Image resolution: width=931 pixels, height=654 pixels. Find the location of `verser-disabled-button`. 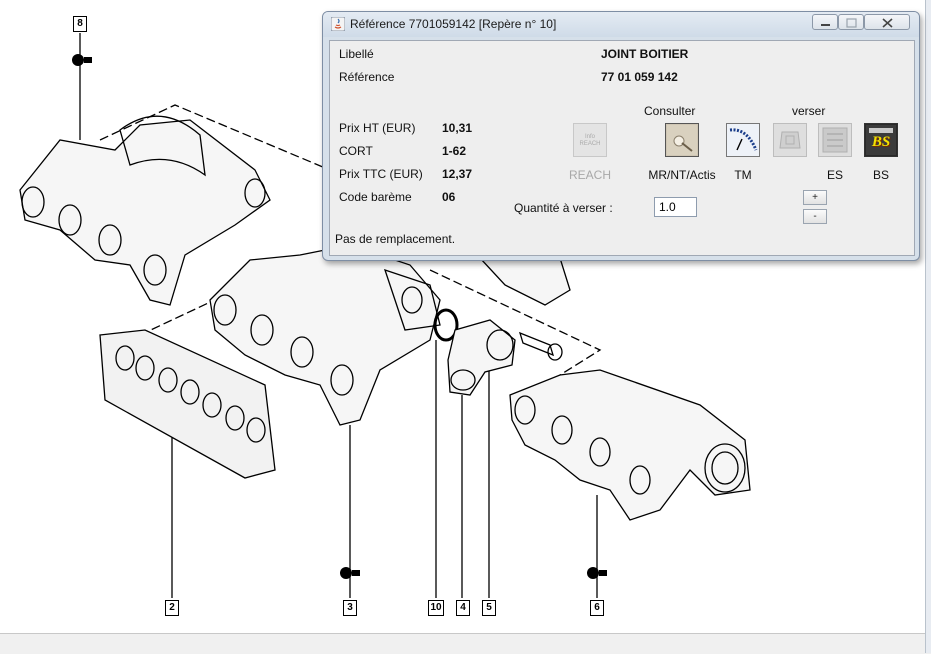

verser-disabled-button is located at coordinates (790, 140).